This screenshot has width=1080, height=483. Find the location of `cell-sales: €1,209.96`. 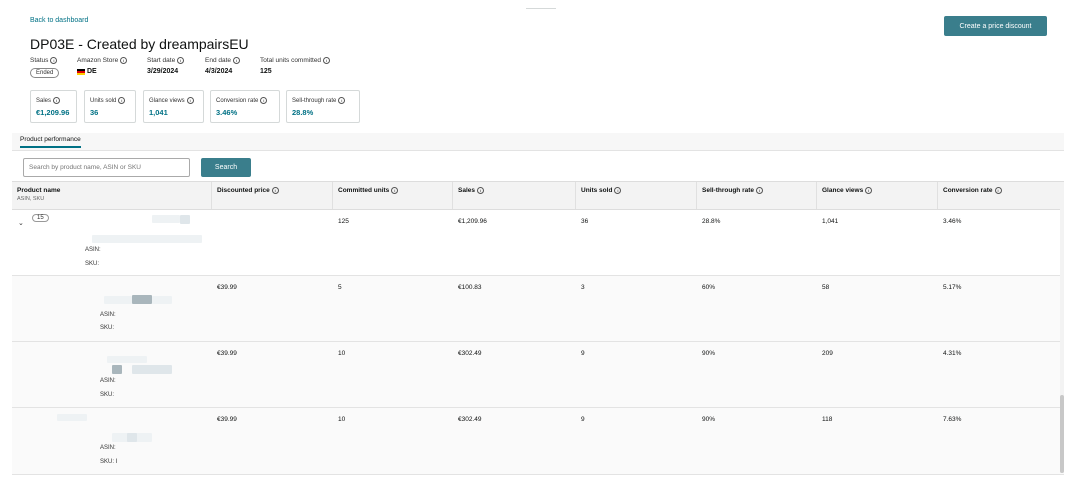

cell-sales: €1,209.96 is located at coordinates (472, 221).